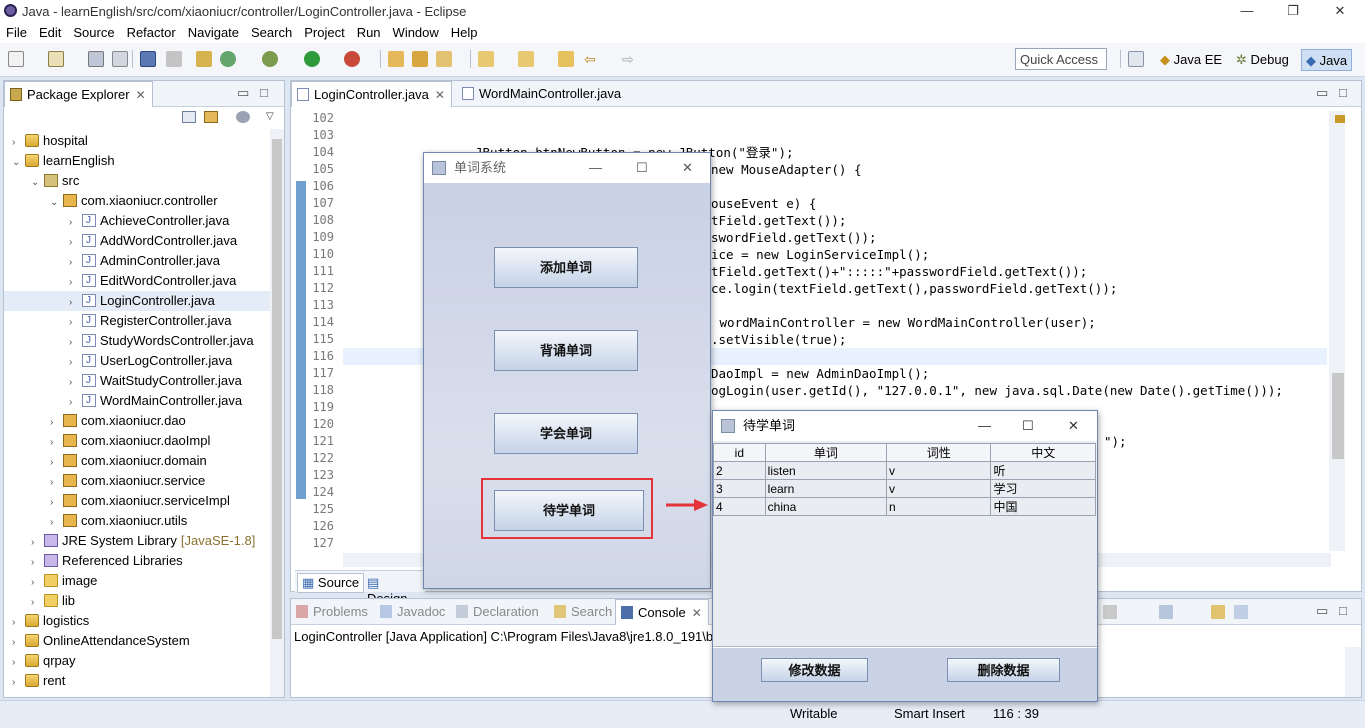  Describe the element at coordinates (137, 581) in the screenshot. I see `tree-item: › image` at that location.